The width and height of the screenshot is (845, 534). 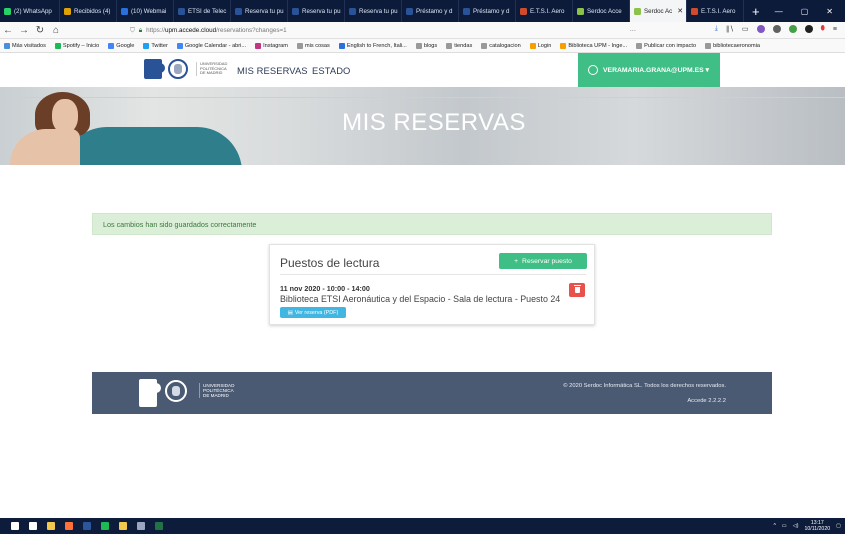 What do you see at coordinates (154, 69) in the screenshot?
I see `upm-logo` at bounding box center [154, 69].